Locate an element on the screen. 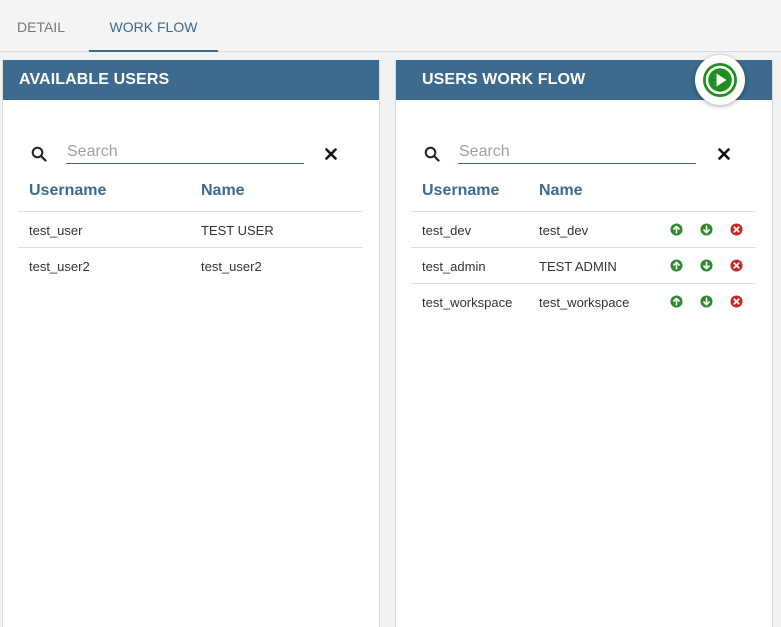  name-cell: test_user2 is located at coordinates (231, 266).